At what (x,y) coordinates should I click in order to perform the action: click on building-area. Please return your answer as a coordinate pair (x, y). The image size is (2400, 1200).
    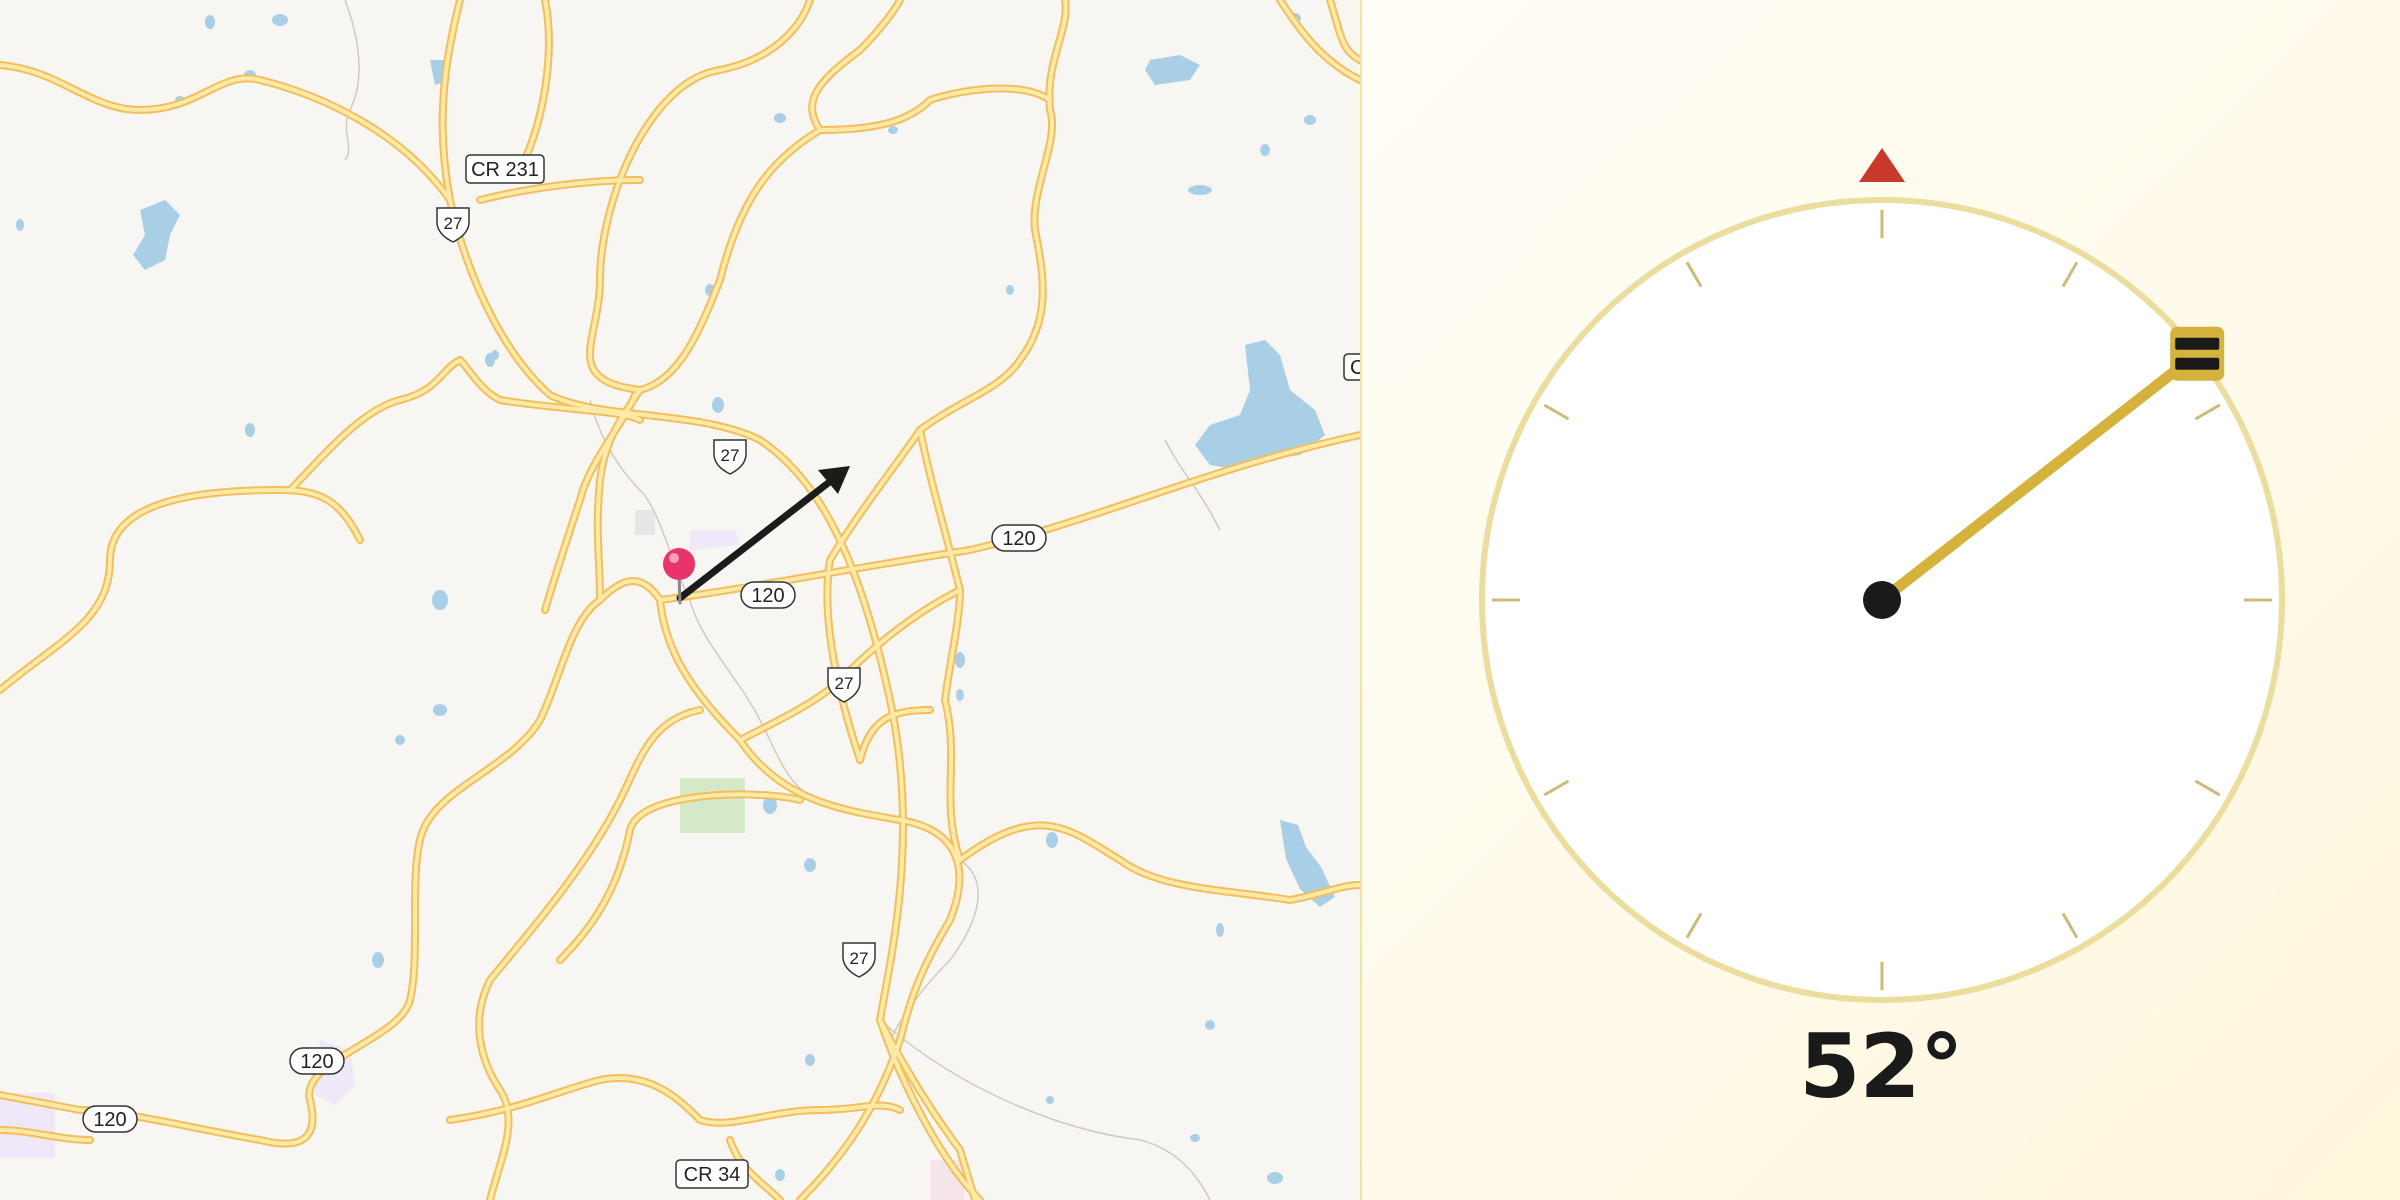
    Looking at the image, I should click on (645, 522).